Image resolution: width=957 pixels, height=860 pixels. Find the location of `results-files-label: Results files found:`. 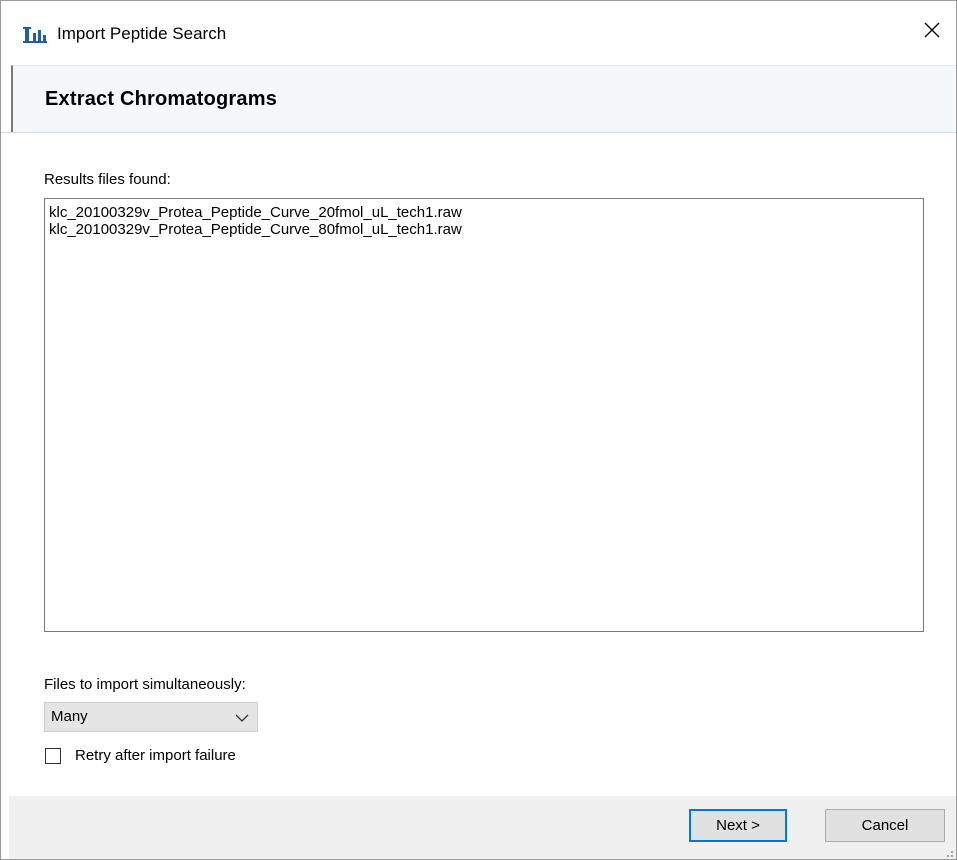

results-files-label: Results files found: is located at coordinates (107, 179).